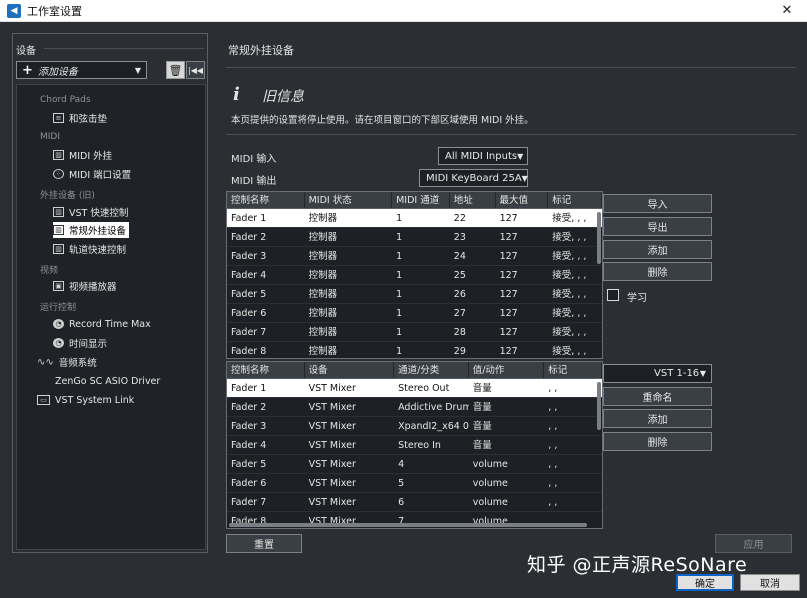  I want to click on tree-item-track-quick-controls: ▥ 轨道快速控制, so click(89, 249).